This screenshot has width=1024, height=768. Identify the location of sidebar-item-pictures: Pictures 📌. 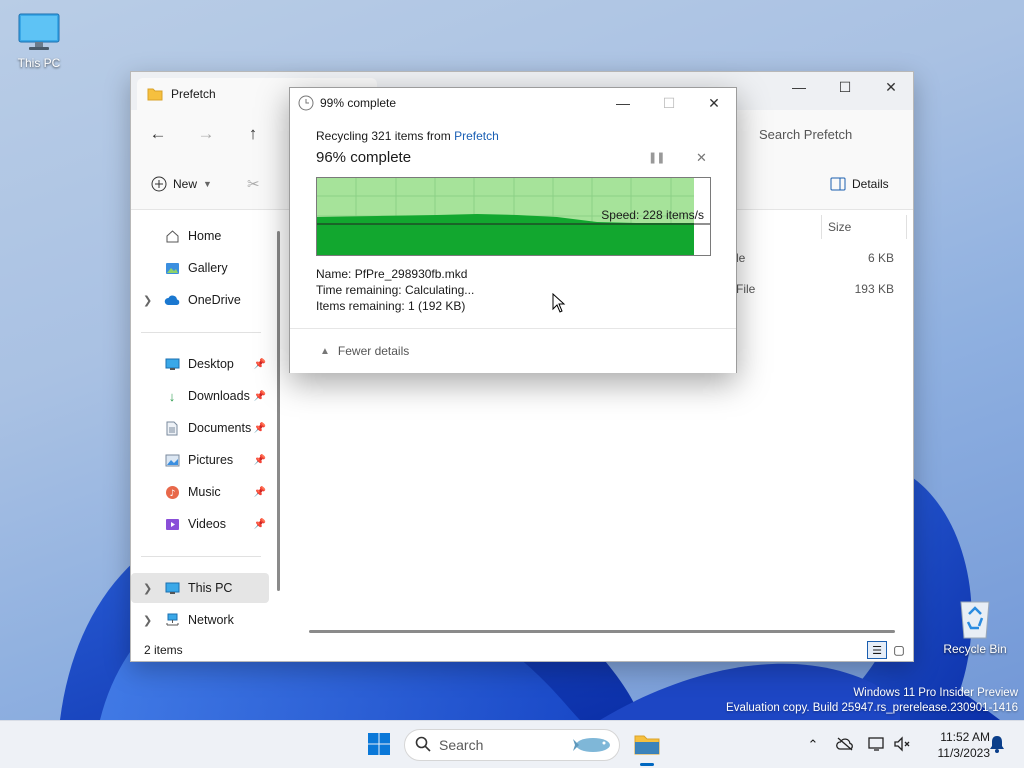
(200, 460).